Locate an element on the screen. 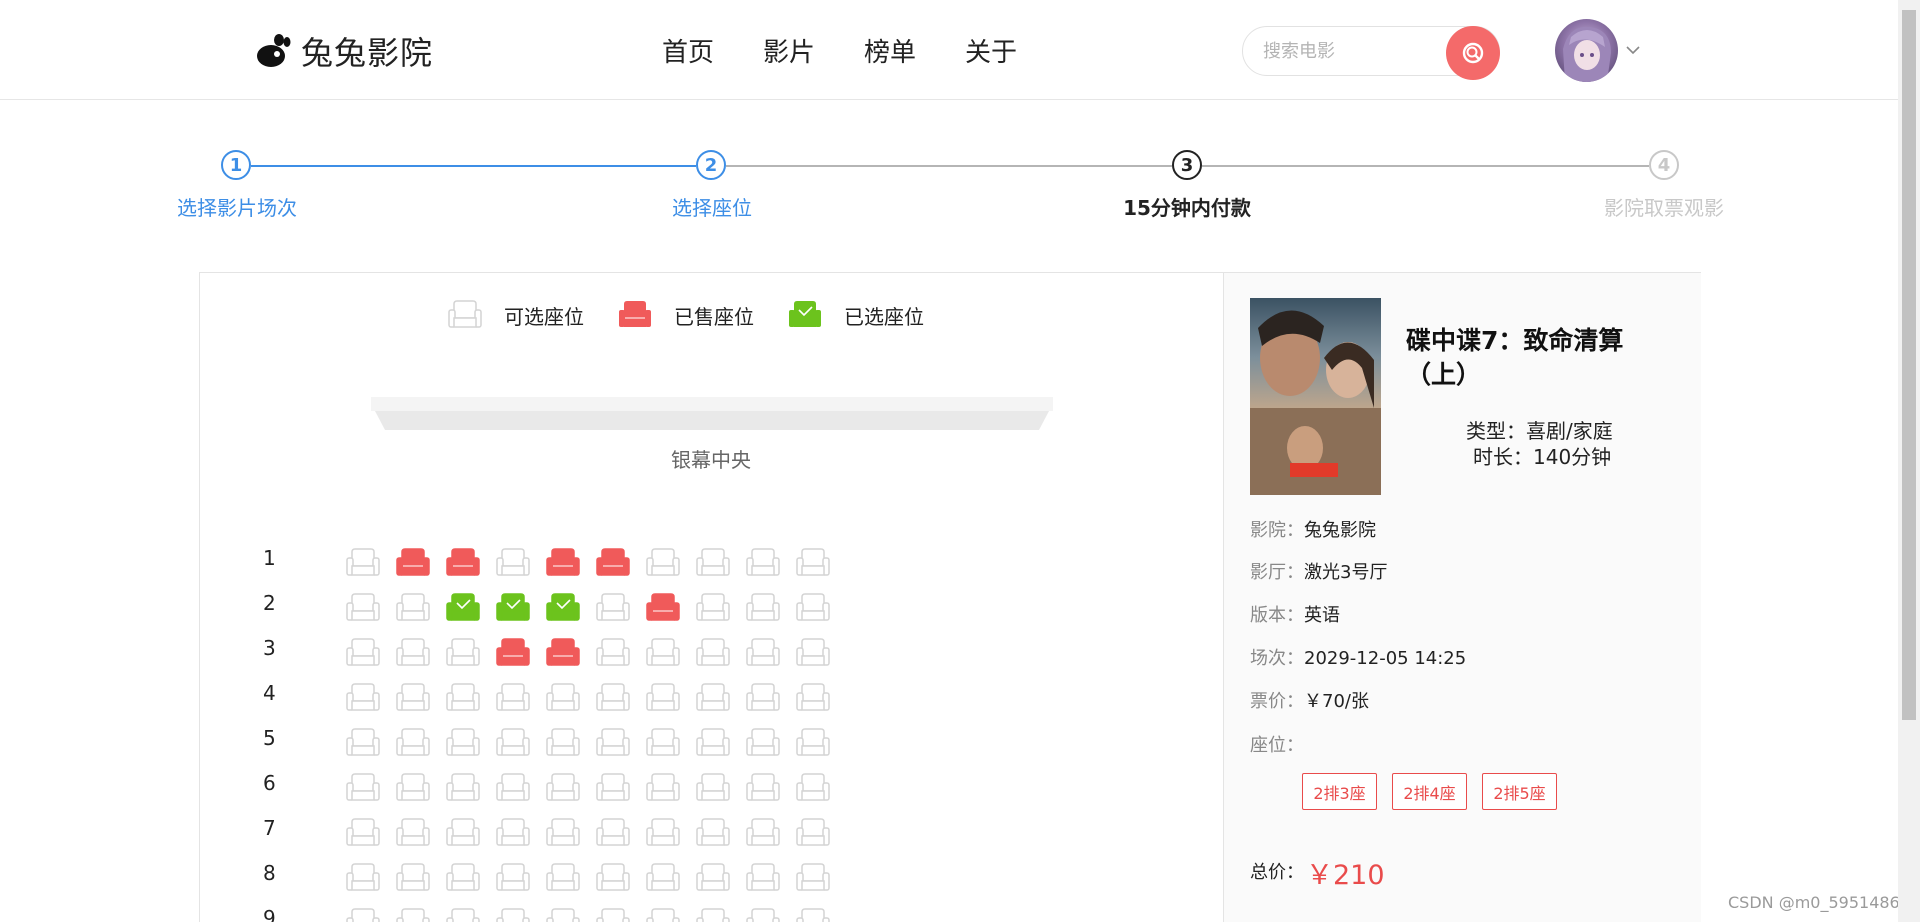  nav-item-ranking: 榜单 is located at coordinates (890, 50).